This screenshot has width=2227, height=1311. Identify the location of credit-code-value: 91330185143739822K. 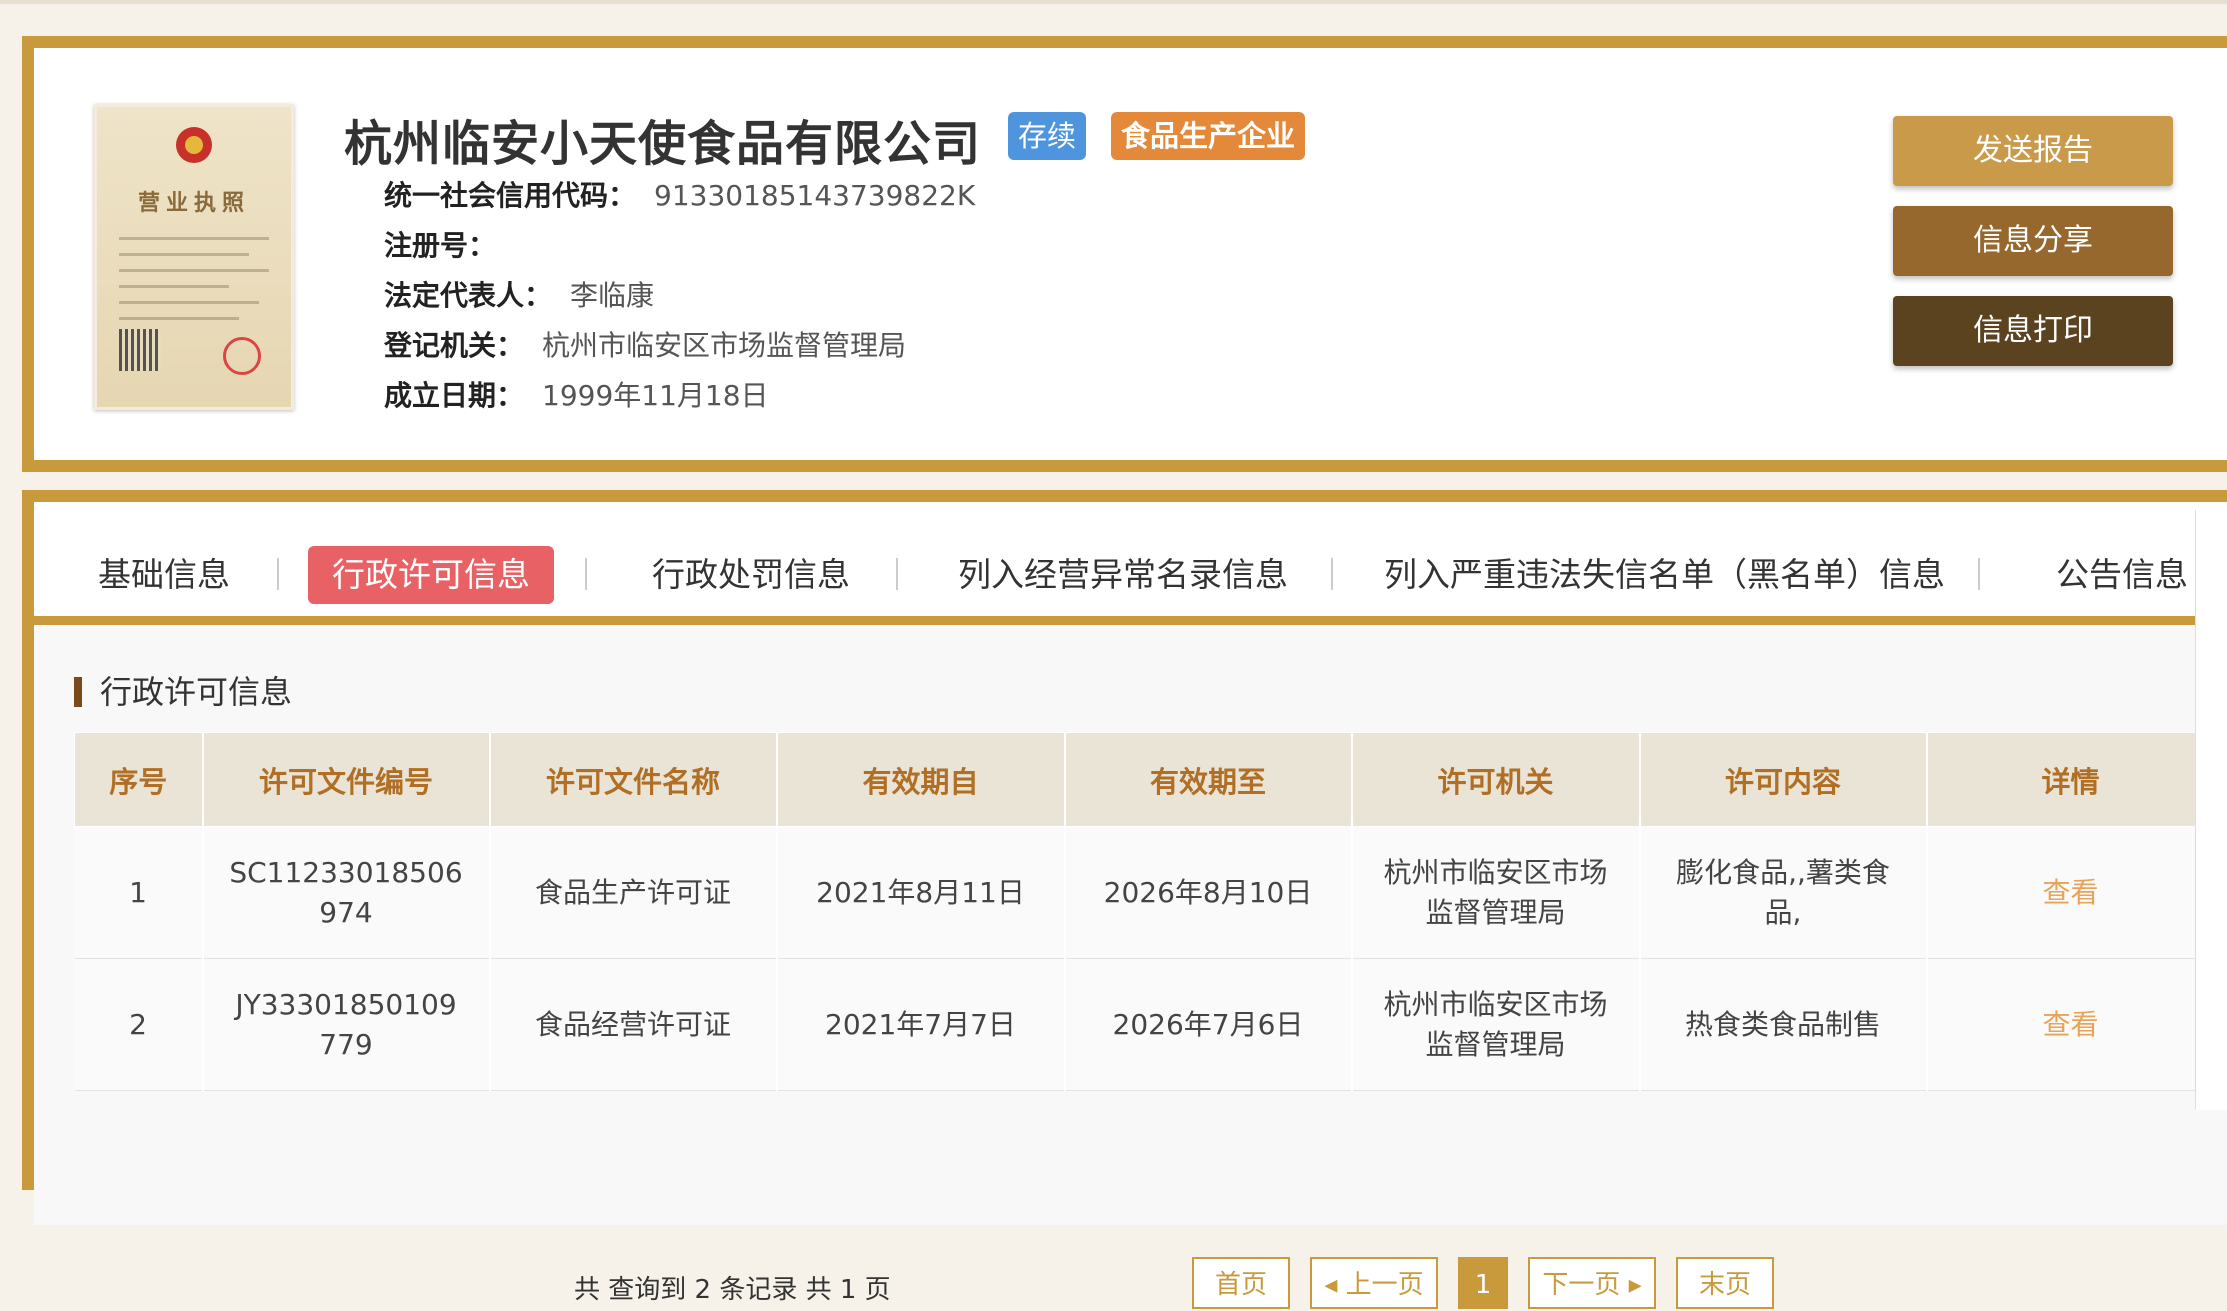
(815, 195).